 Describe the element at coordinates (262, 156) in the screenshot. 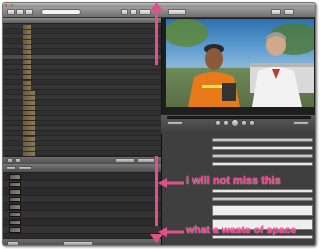

I see `type-select` at that location.